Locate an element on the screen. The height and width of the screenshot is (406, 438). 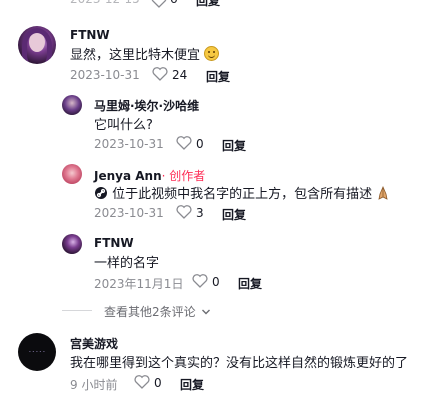
view-more-replies-button: 查看其他2条评论 is located at coordinates (157, 311).